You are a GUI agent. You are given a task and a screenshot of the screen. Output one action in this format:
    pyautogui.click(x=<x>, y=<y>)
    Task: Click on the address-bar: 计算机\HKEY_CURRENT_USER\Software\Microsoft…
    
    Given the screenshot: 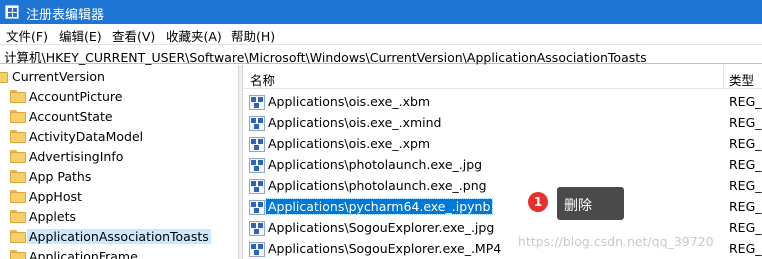 What is the action you would take?
    pyautogui.click(x=381, y=55)
    